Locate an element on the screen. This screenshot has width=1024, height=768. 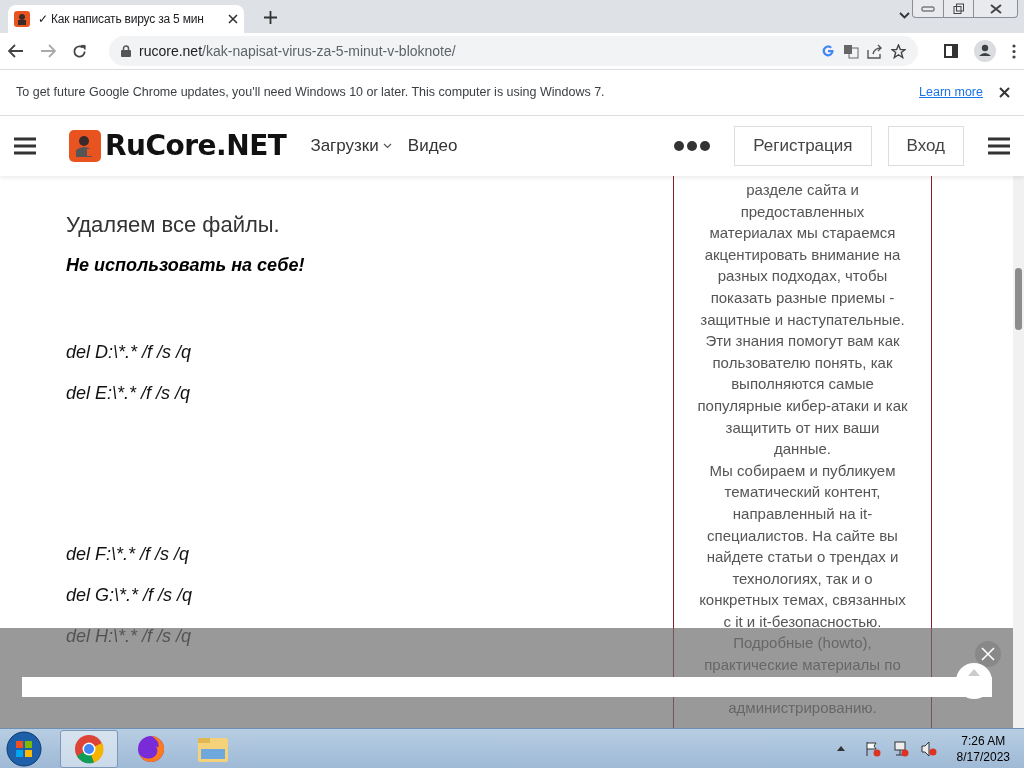
caret-up-icon is located at coordinates (840, 748).